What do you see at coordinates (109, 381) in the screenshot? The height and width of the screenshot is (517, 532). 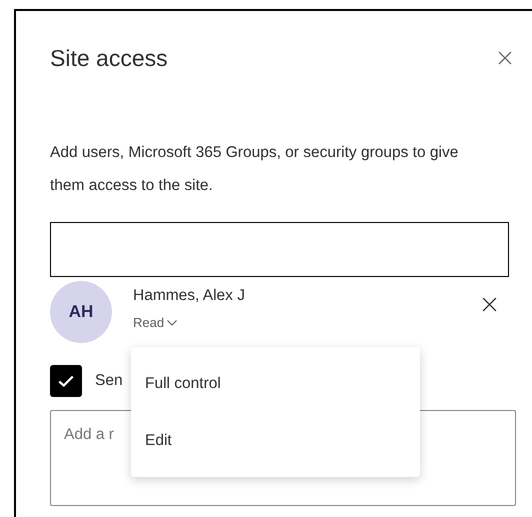 I see `checkbox-label: Sen` at bounding box center [109, 381].